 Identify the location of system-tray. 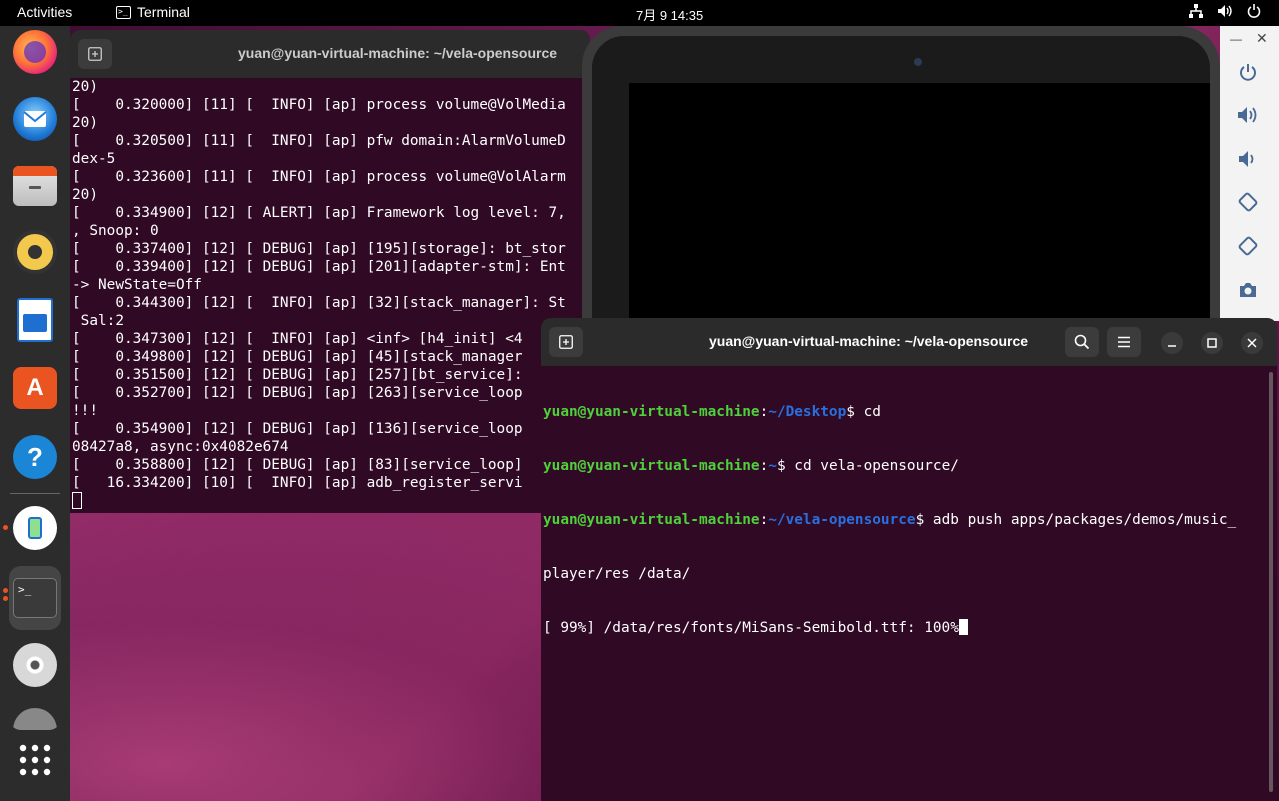
(1225, 12).